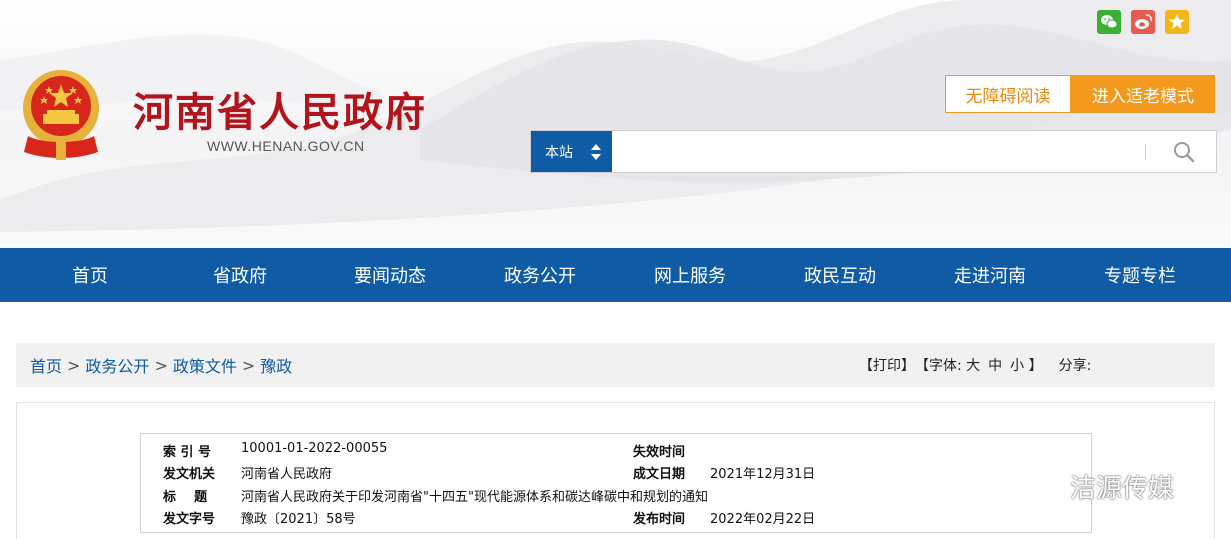 Image resolution: width=1231 pixels, height=539 pixels. Describe the element at coordinates (1143, 22) in the screenshot. I see `weibo-share-icon` at that location.